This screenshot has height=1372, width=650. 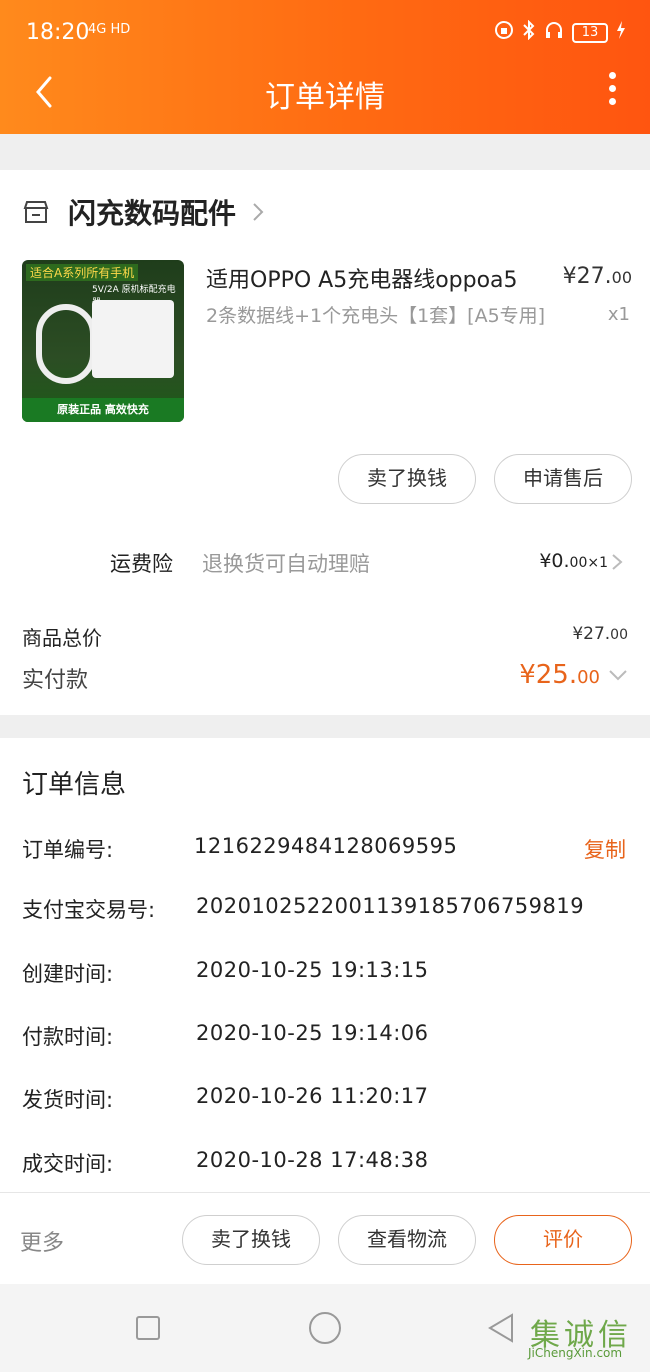 I want to click on goods-total-label: 商品总价, so click(x=62, y=638).